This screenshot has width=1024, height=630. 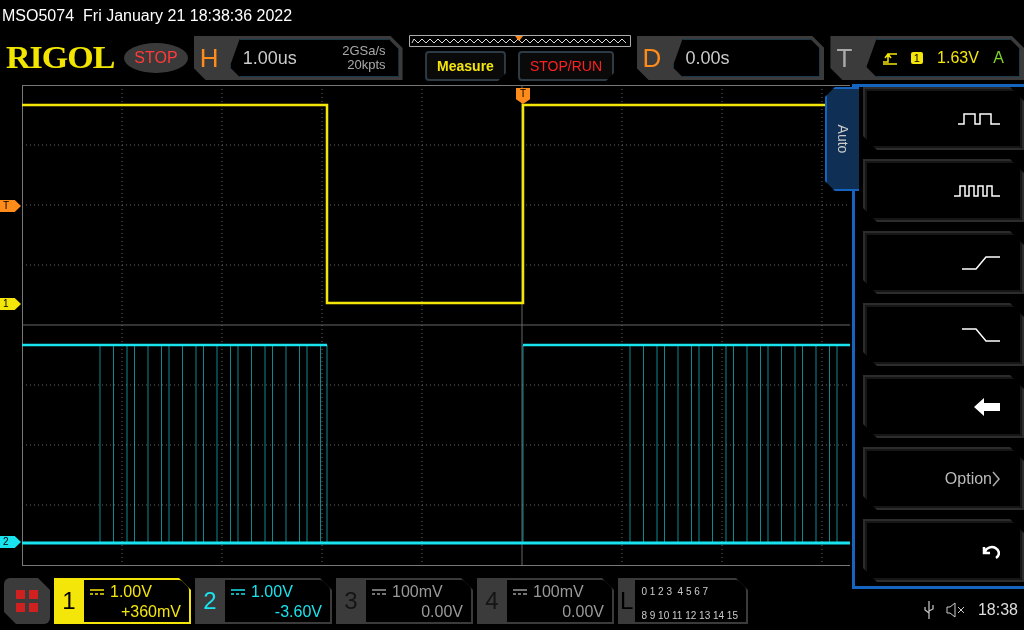 What do you see at coordinates (652, 58) in the screenshot?
I see `delay-label: D` at bounding box center [652, 58].